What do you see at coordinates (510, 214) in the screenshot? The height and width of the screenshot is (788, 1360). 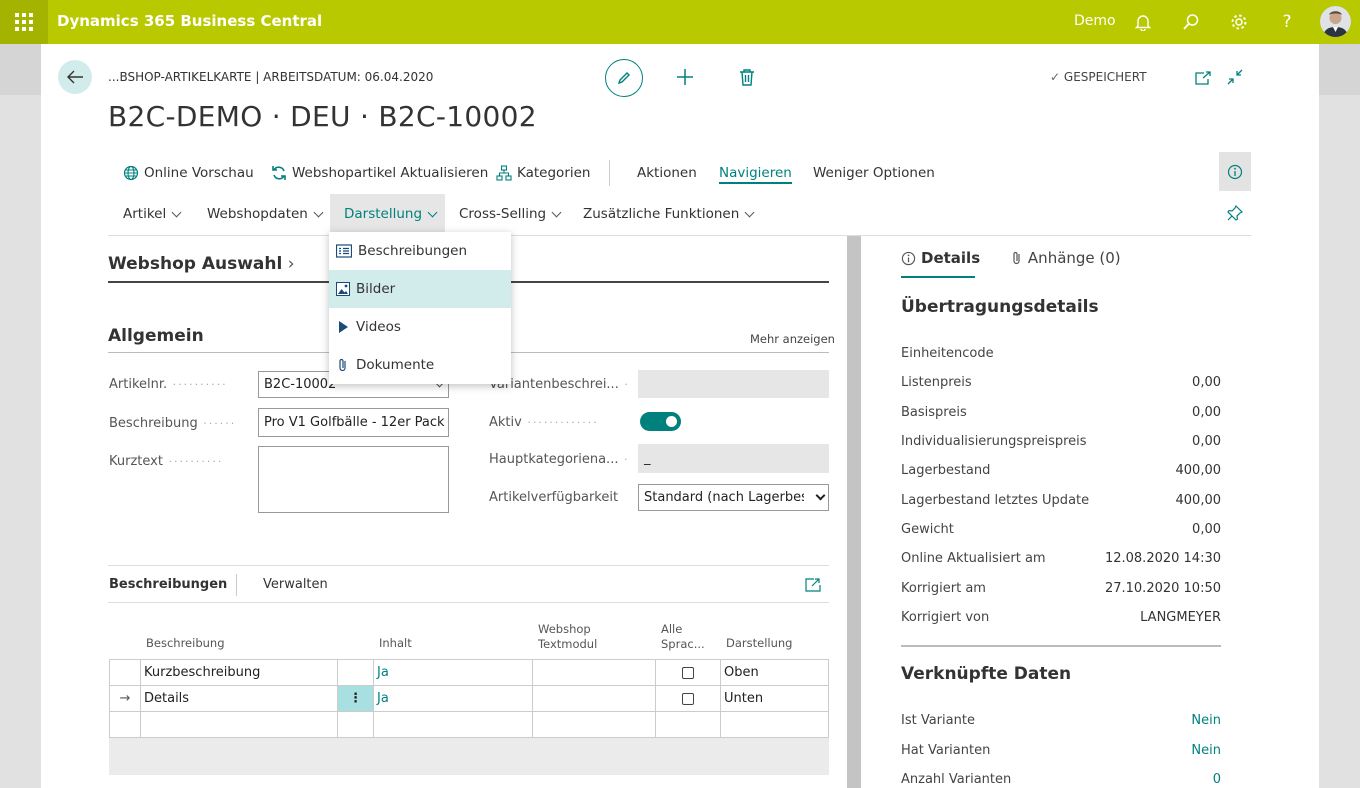 I see `submenu-cross-selling: Cross-Selling` at bounding box center [510, 214].